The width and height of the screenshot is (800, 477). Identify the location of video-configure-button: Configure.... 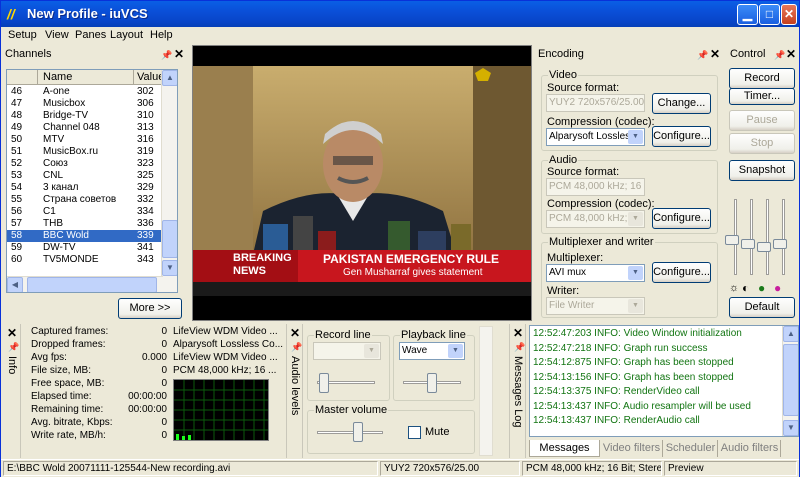
(681, 136).